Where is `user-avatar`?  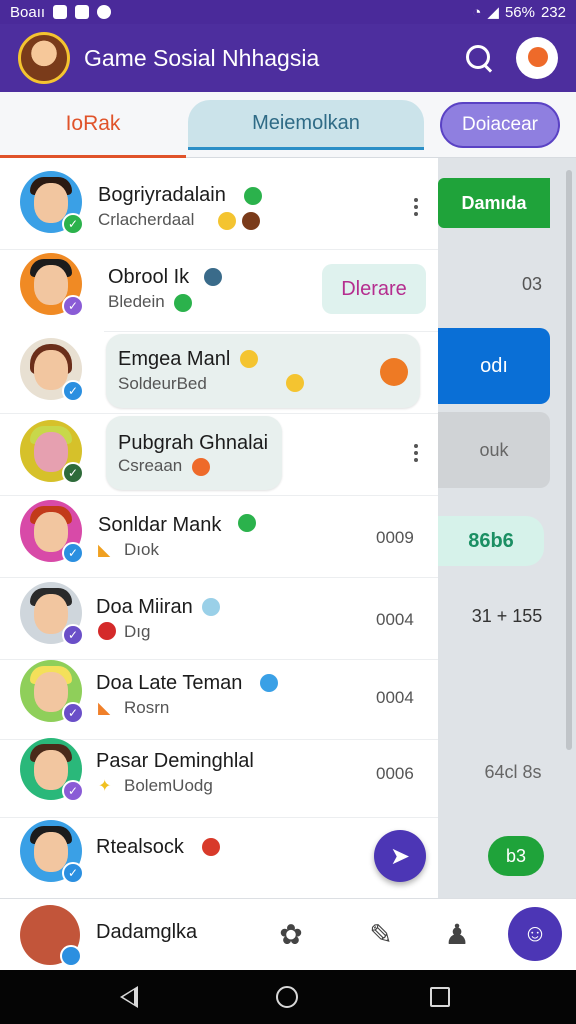
user-avatar is located at coordinates (51, 936).